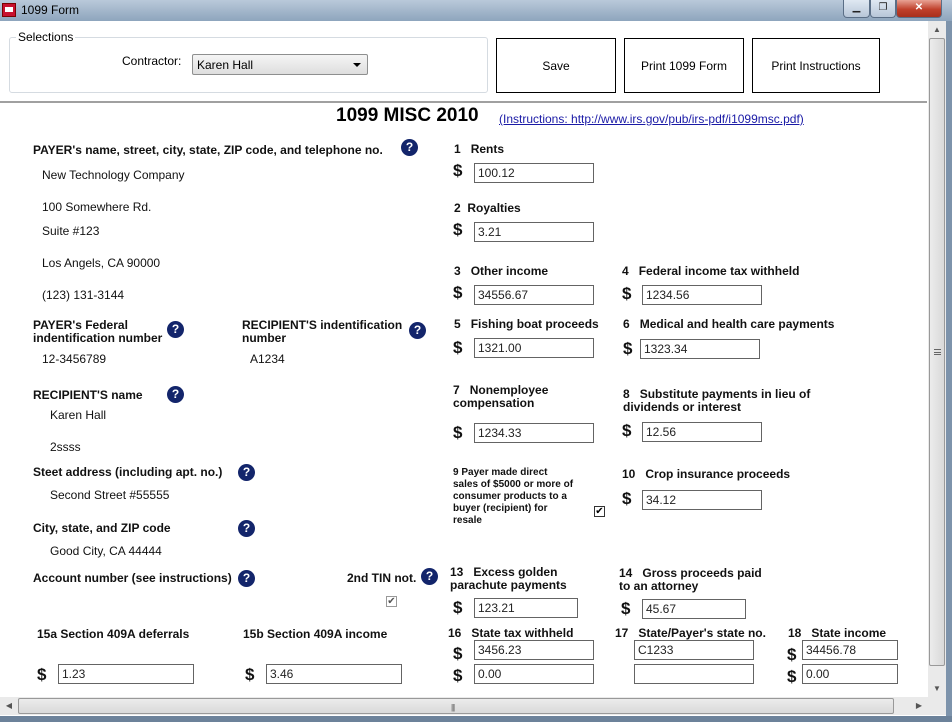 The image size is (952, 722). I want to click on box7-nonemployee-input, so click(534, 433).